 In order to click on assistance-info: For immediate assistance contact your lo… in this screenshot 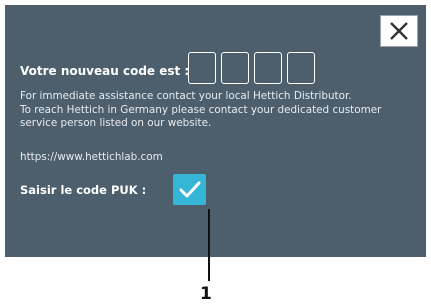, I will do `click(220, 110)`.